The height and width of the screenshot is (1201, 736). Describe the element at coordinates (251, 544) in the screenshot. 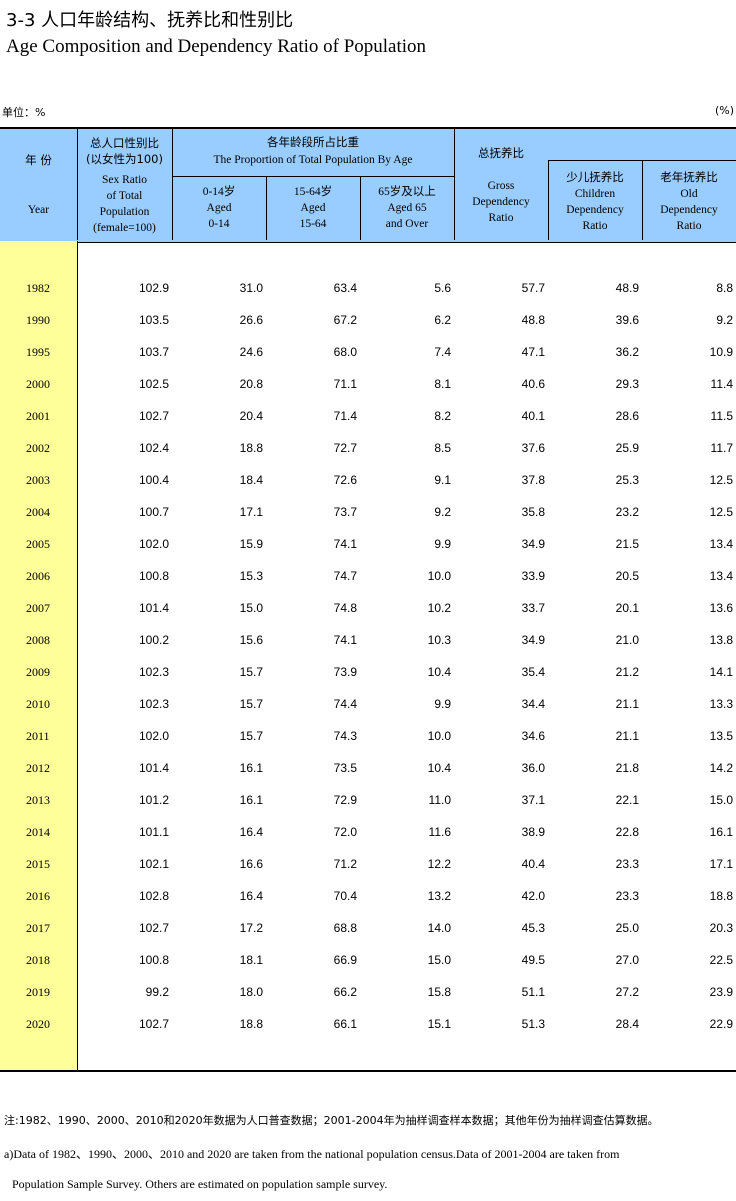

I see `value-cell: 15.9` at that location.